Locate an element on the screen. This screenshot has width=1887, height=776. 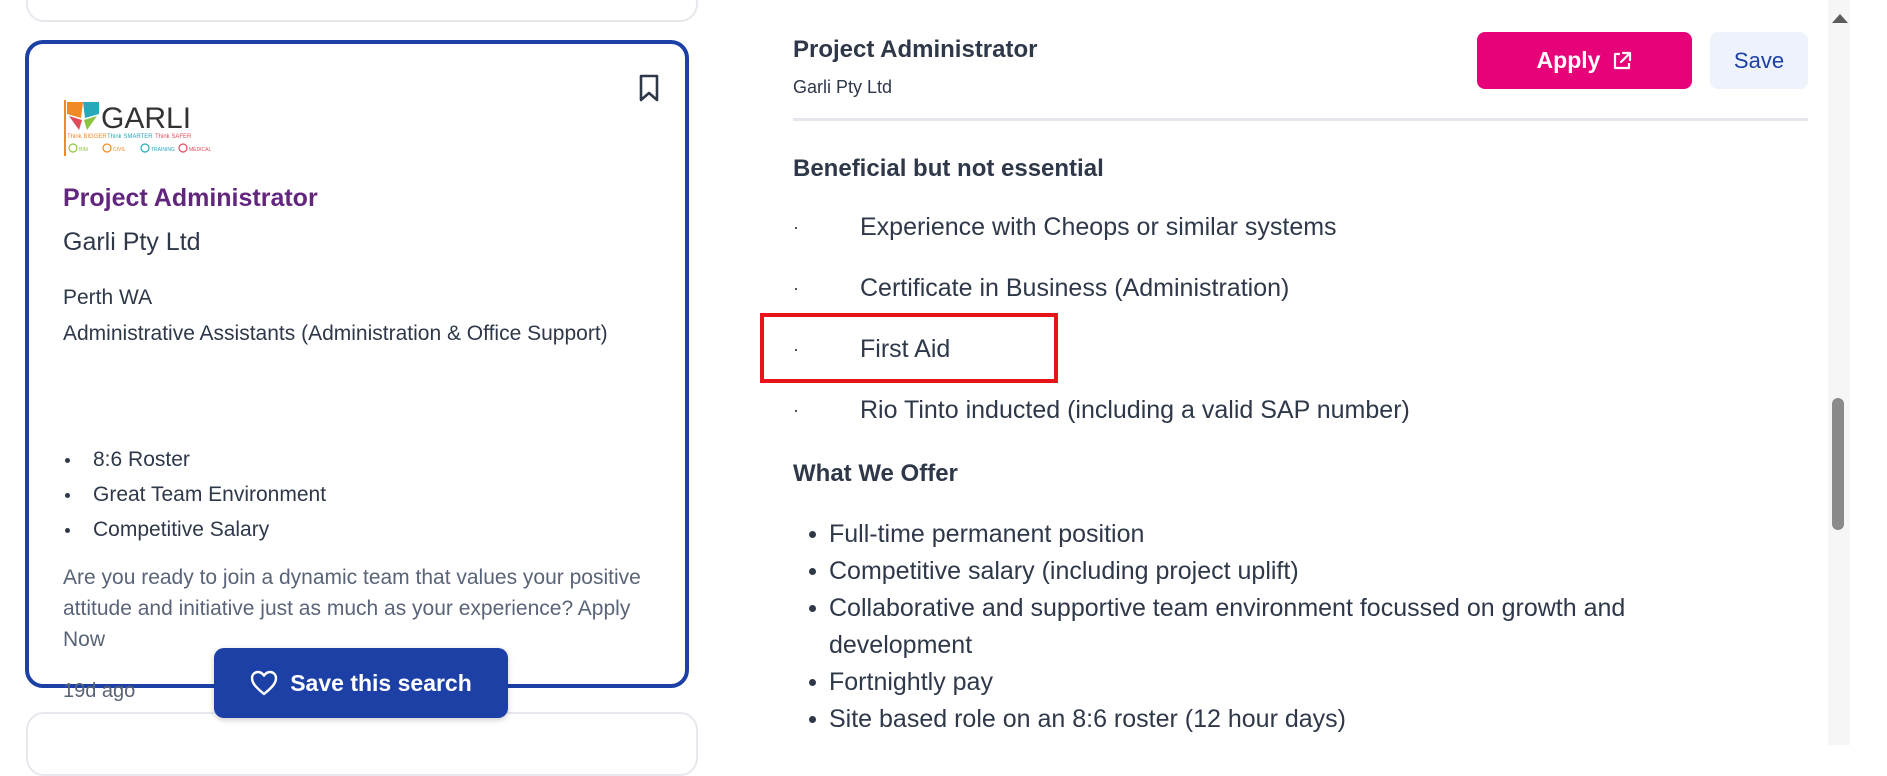
previous-job-card is located at coordinates (362, 11).